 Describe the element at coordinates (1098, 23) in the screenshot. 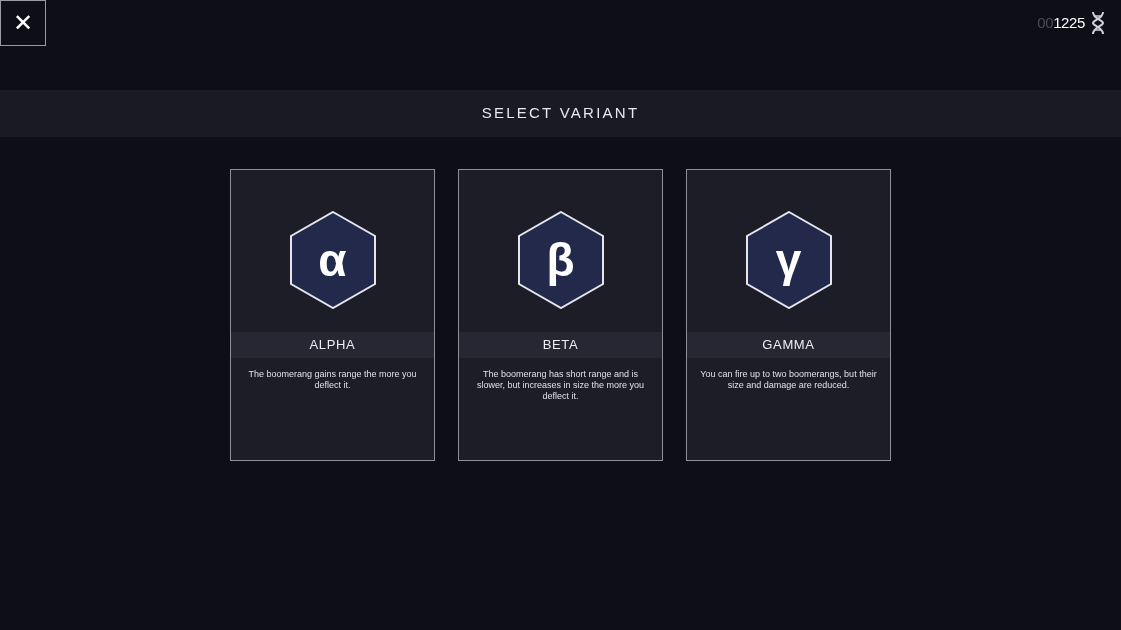

I see `dna-icon` at that location.